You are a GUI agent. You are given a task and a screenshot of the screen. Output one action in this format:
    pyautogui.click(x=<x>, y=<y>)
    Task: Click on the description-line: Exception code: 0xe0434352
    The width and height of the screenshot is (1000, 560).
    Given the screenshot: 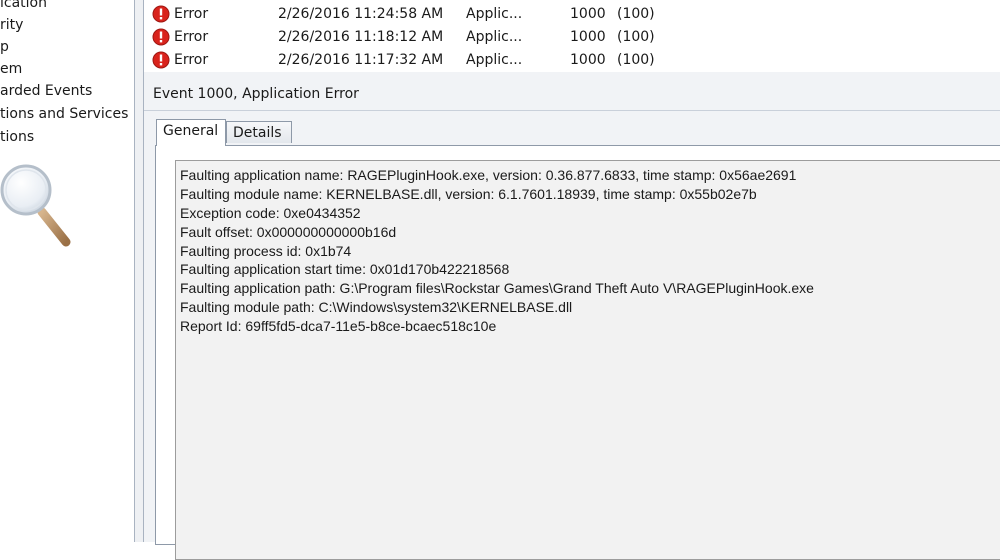 What is the action you would take?
    pyautogui.click(x=270, y=212)
    